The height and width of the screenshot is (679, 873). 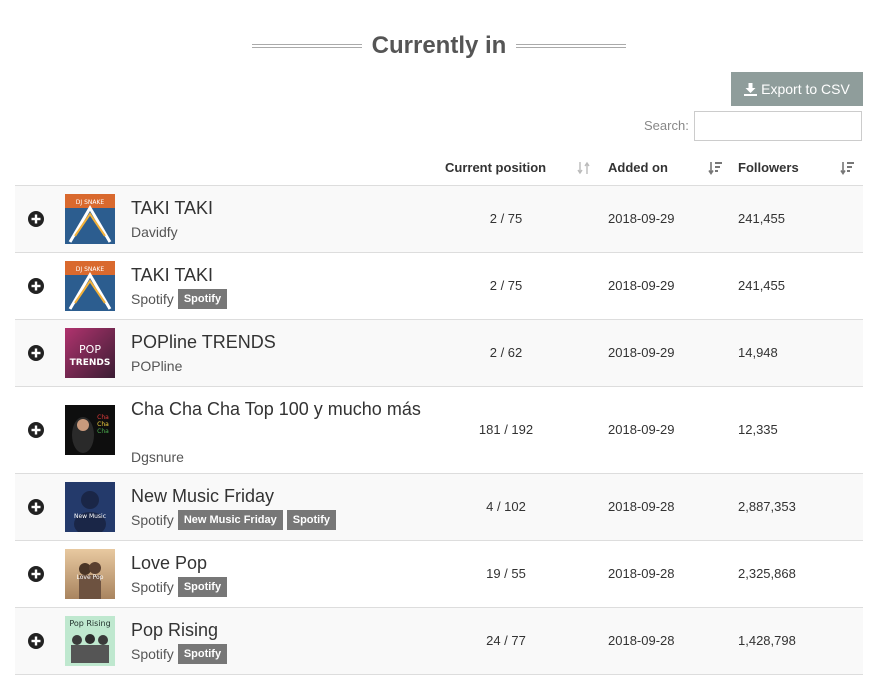 I want to click on export-csv-button: Export to CSV, so click(x=797, y=89).